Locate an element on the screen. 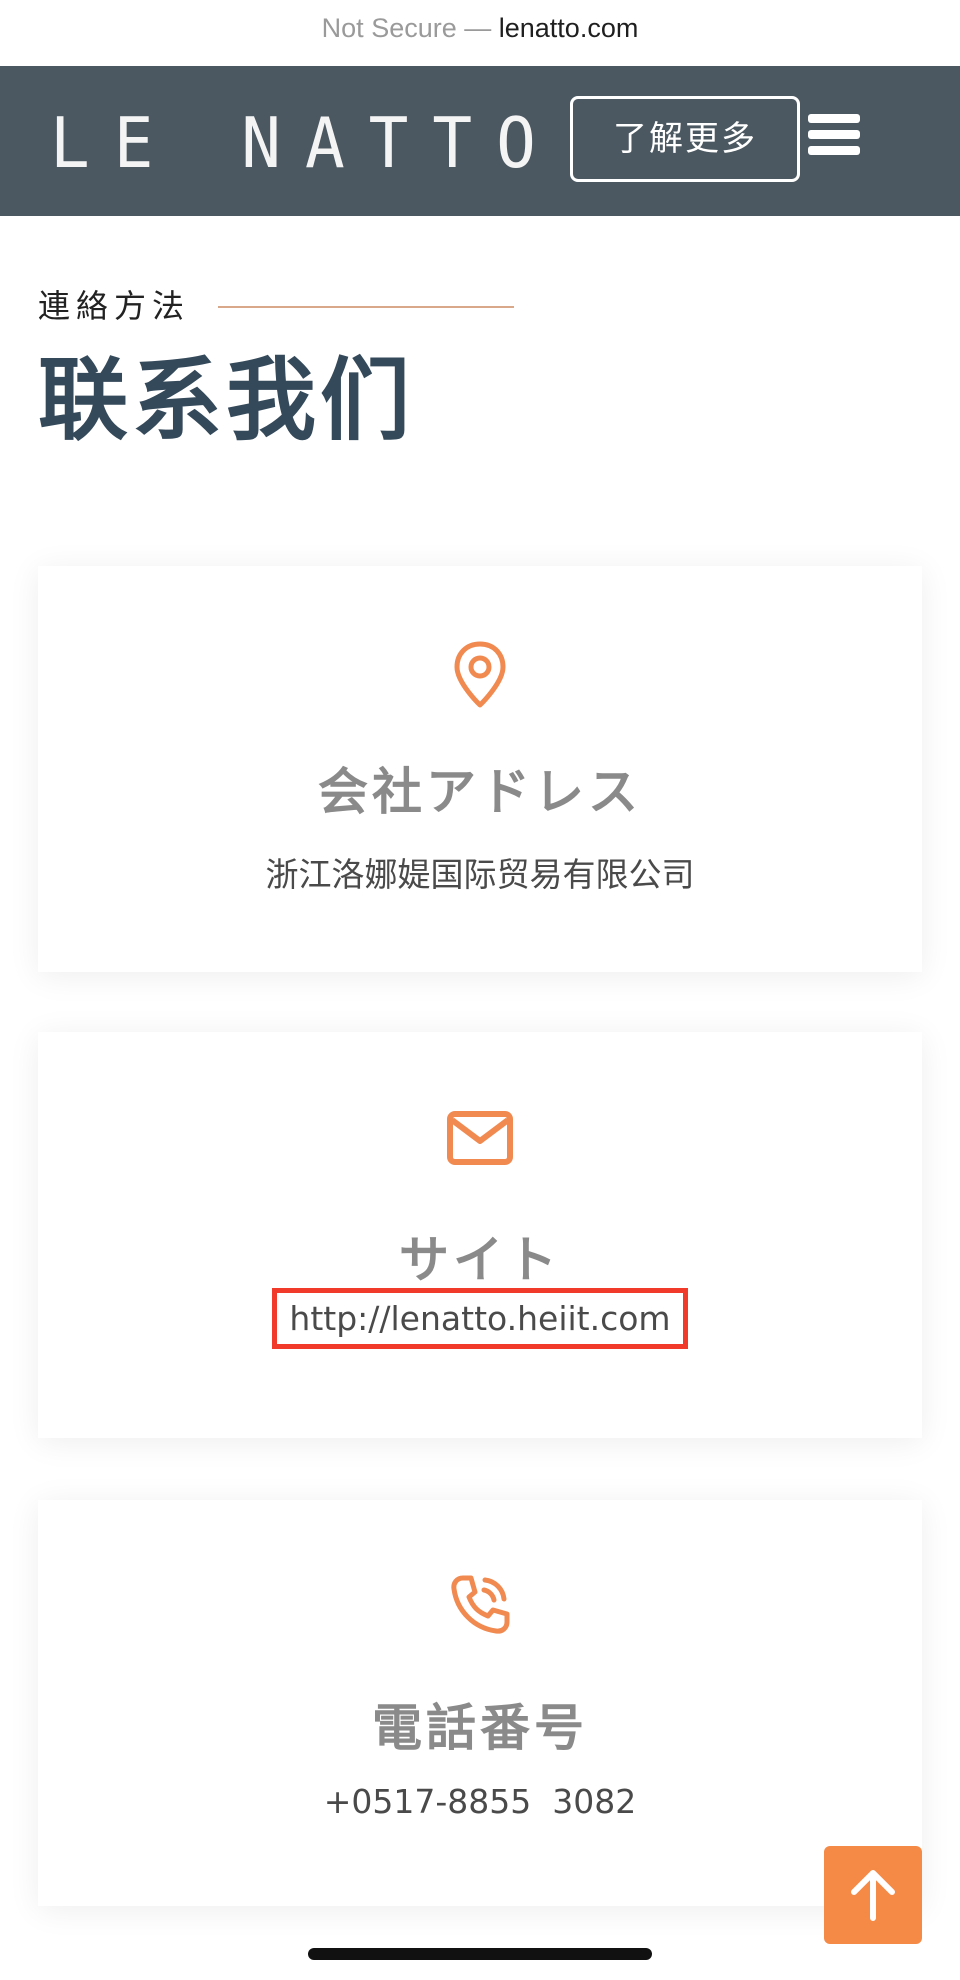 Image resolution: width=960 pixels, height=1980 pixels. site-link-row: http://lenatto.heiit.com is located at coordinates (480, 1318).